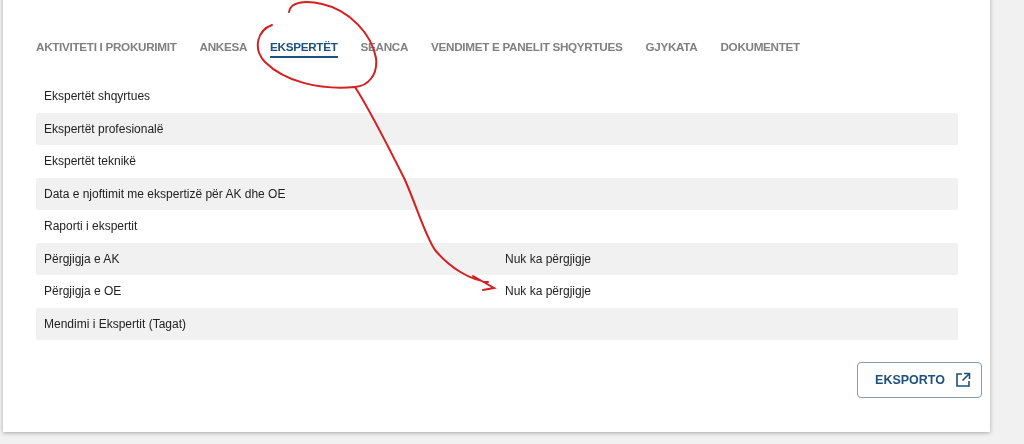 This screenshot has width=1024, height=444. What do you see at coordinates (104, 128) in the screenshot?
I see `row-label: Ekspertët profesionalë` at bounding box center [104, 128].